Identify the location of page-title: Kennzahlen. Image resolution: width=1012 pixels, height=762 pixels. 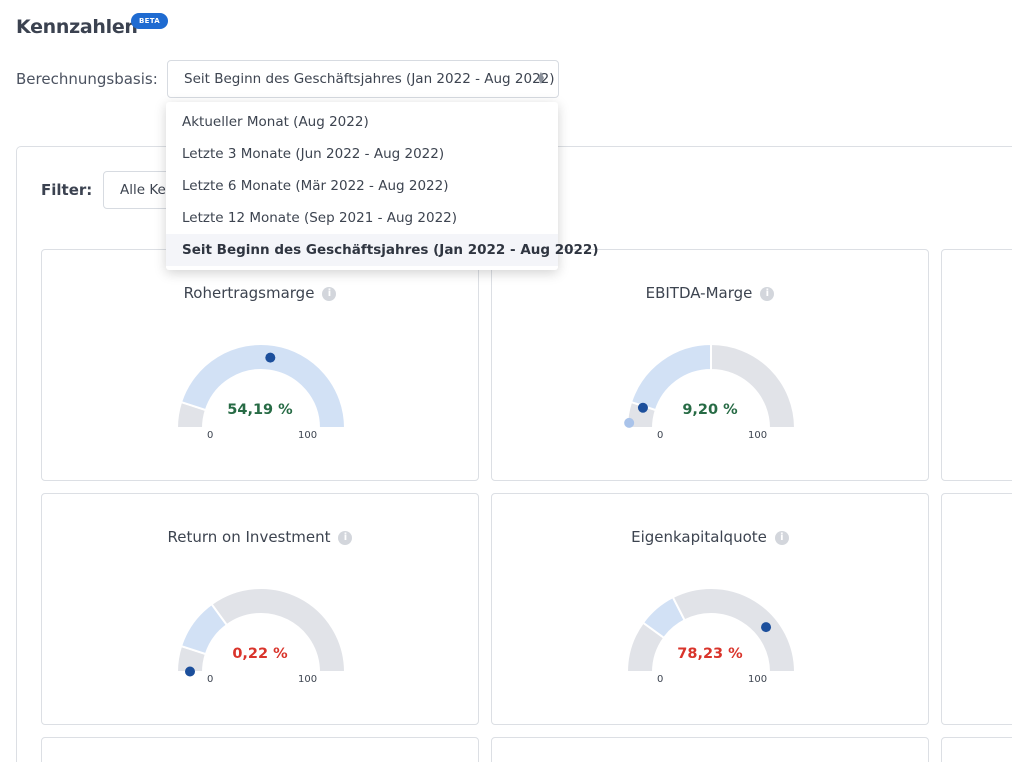
(77, 27).